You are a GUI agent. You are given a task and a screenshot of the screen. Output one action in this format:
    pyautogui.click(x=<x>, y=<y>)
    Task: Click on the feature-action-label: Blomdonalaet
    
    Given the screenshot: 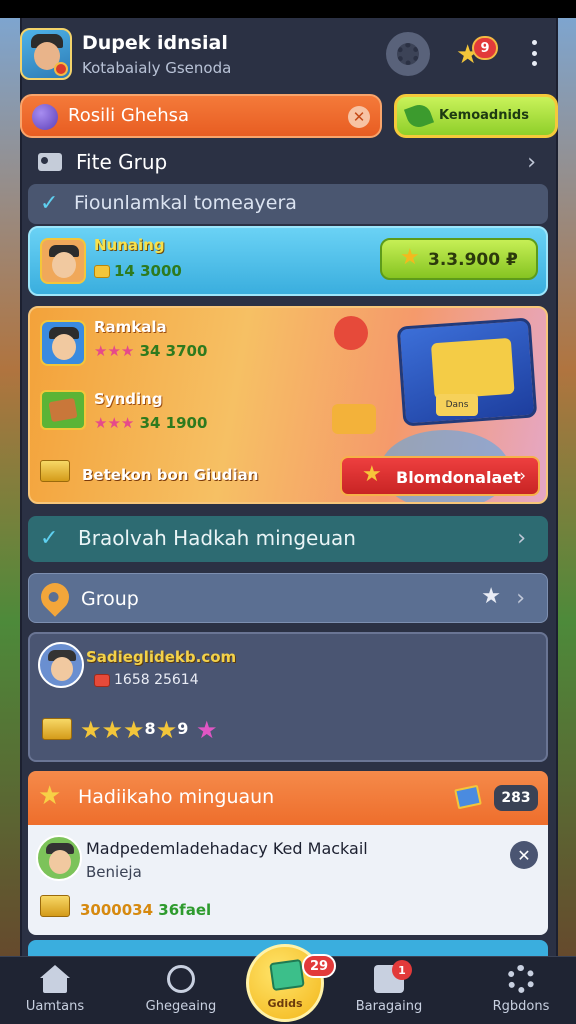 What is the action you would take?
    pyautogui.click(x=458, y=477)
    